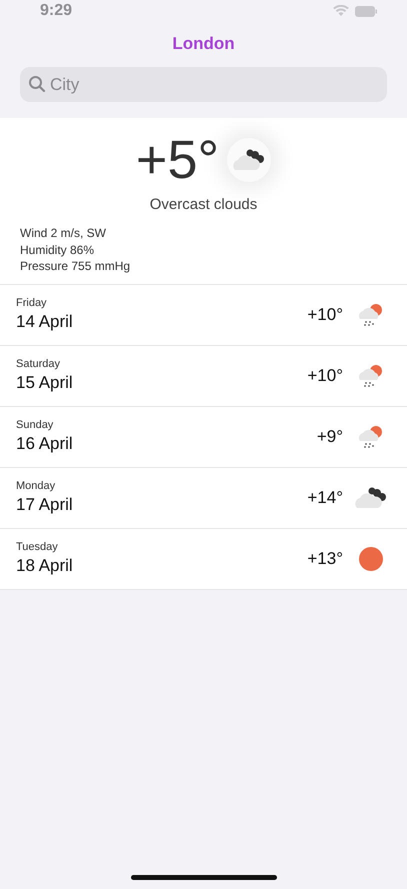  What do you see at coordinates (341, 11) in the screenshot?
I see `wifi-icon` at bounding box center [341, 11].